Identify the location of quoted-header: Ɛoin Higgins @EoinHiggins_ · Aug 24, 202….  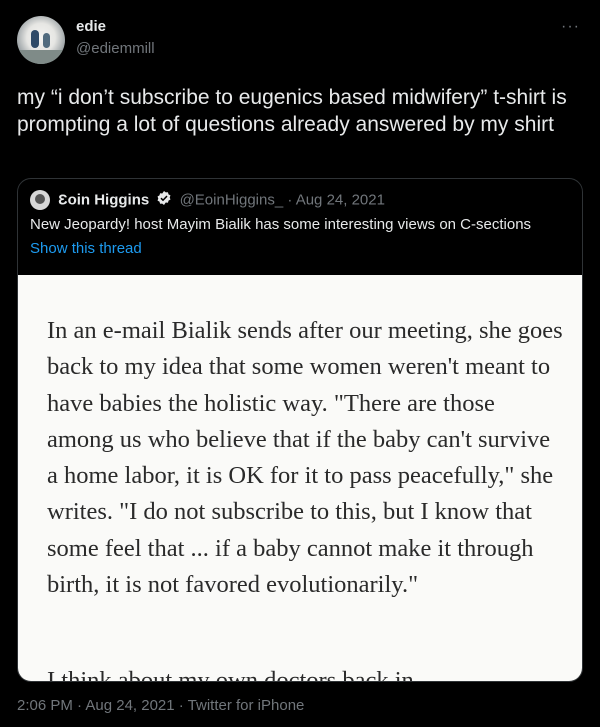
(207, 200).